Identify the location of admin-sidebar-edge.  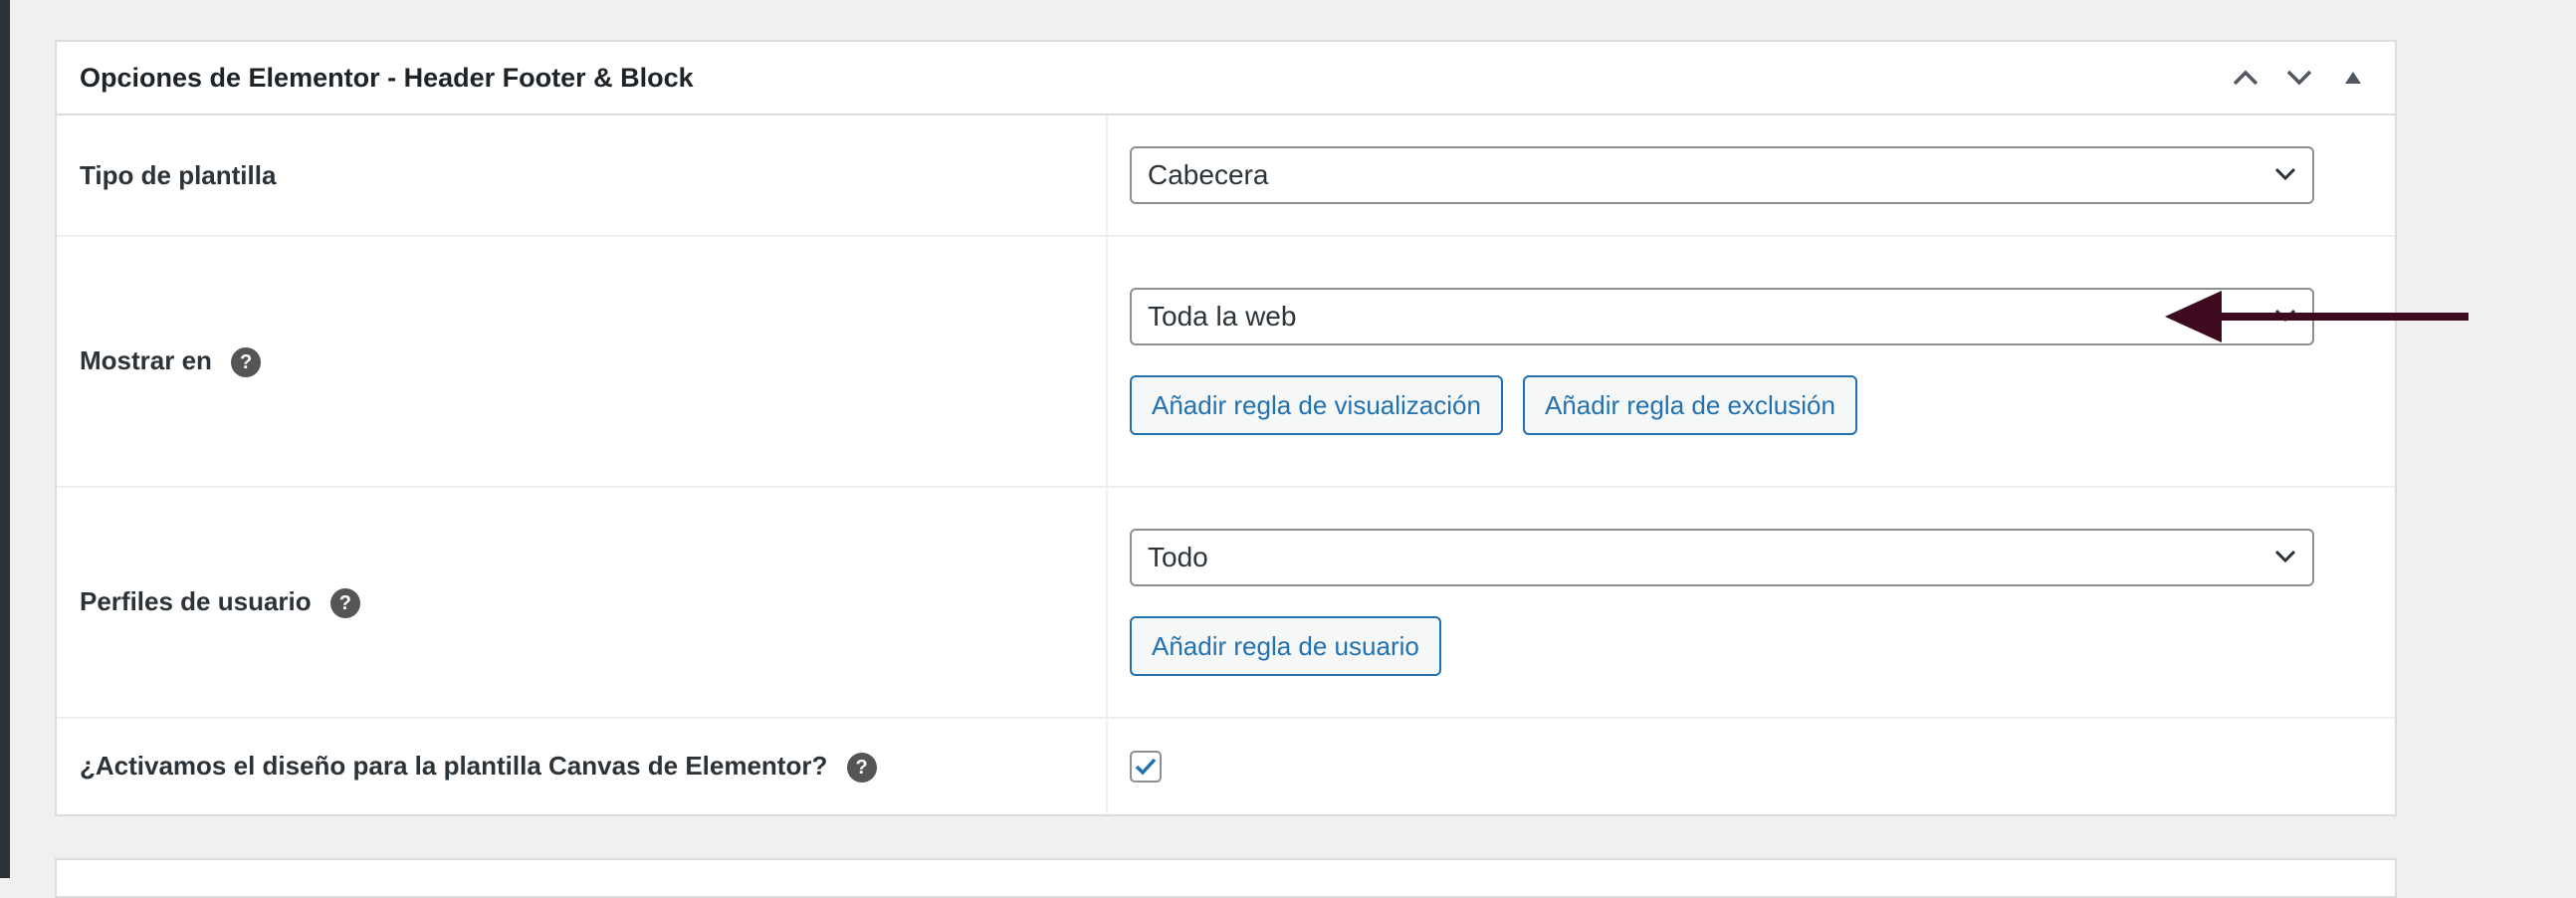
(5, 439).